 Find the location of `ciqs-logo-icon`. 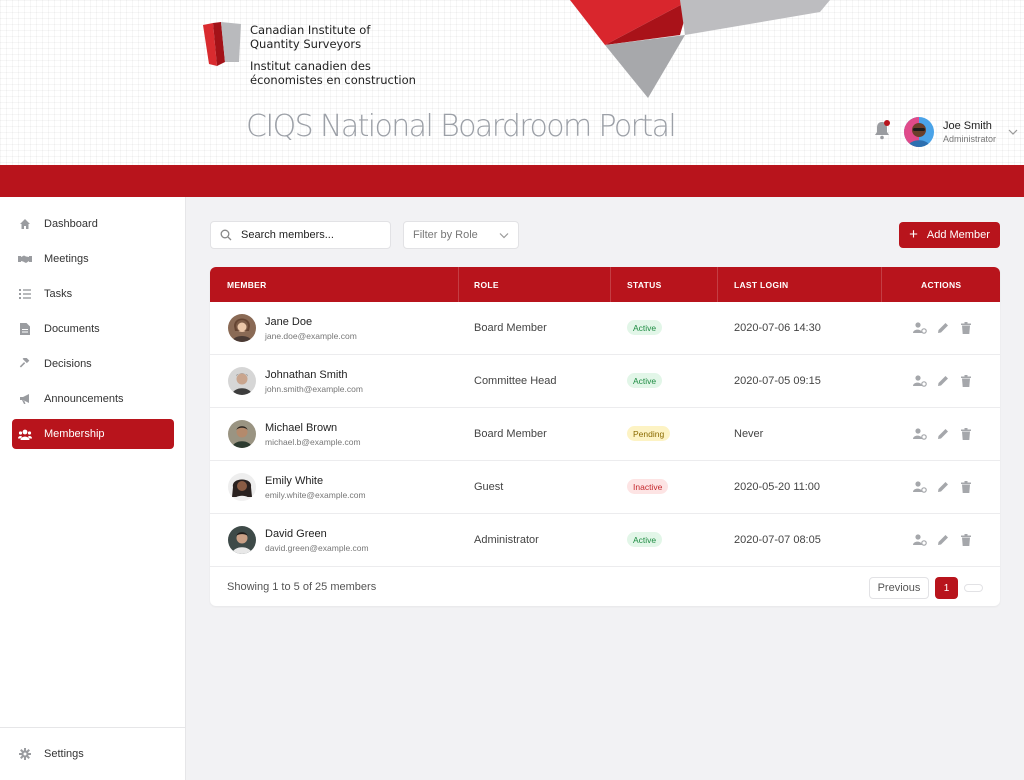

ciqs-logo-icon is located at coordinates (222, 44).